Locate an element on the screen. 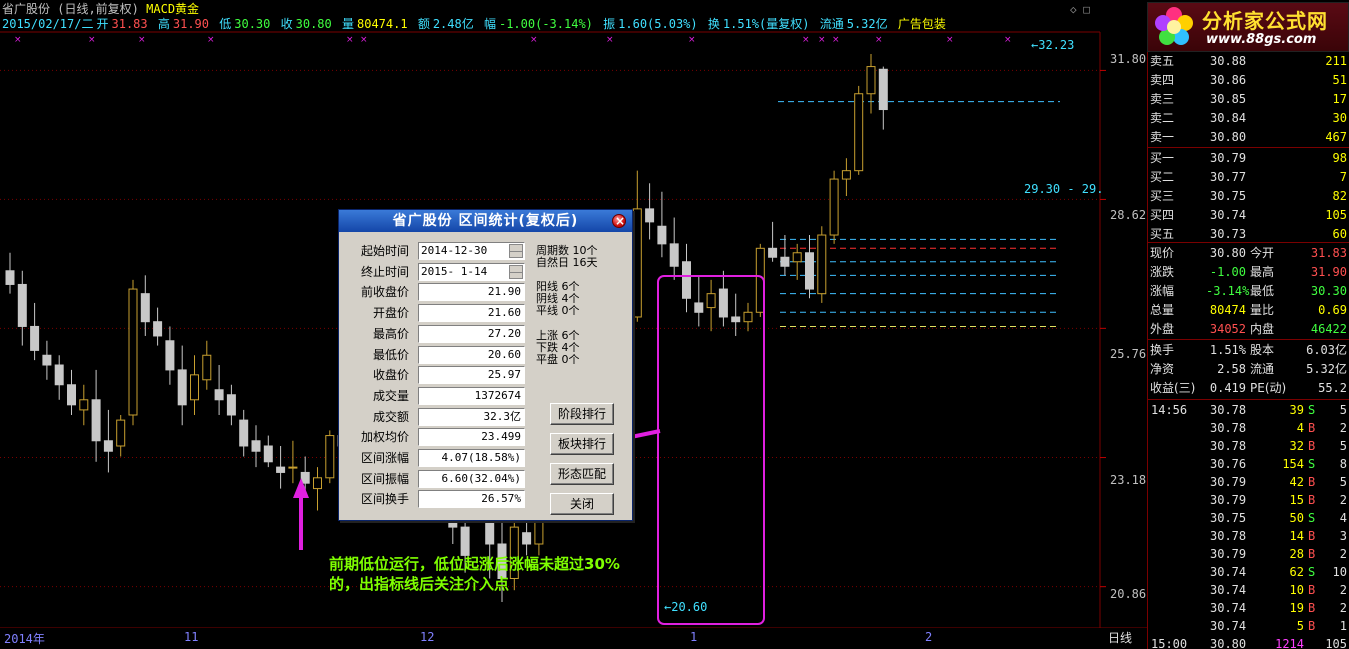 This screenshot has height=649, width=1349. tick-row: 30.79 42 B 5 is located at coordinates (1248, 482).